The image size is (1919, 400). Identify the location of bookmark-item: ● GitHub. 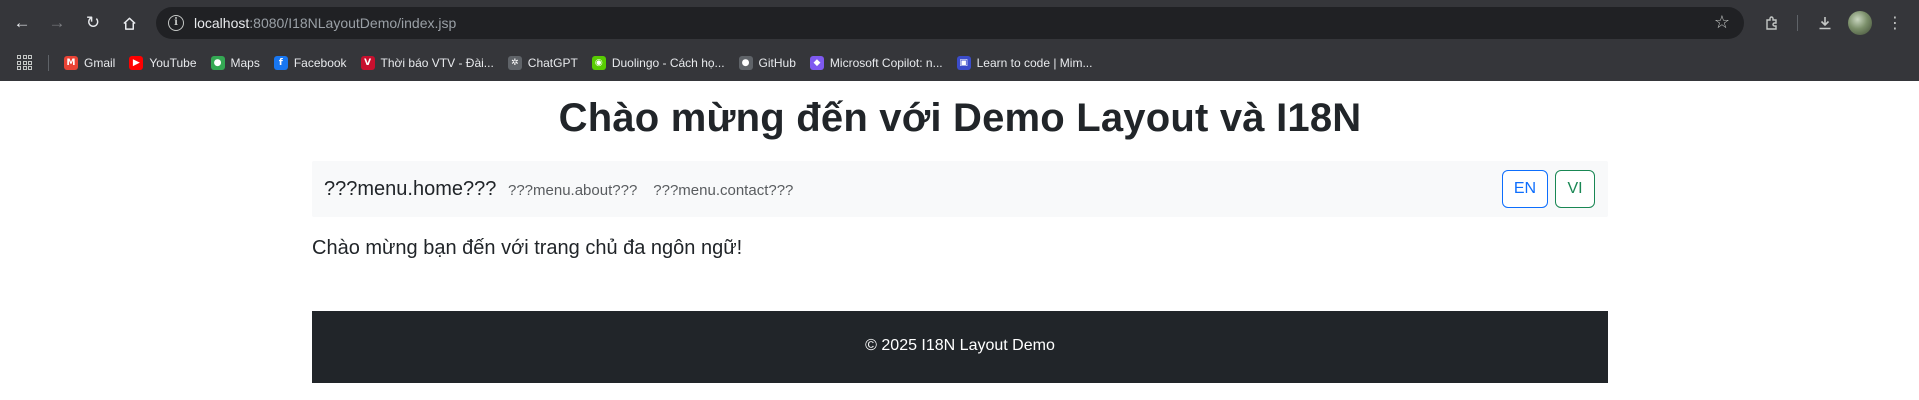
(767, 63).